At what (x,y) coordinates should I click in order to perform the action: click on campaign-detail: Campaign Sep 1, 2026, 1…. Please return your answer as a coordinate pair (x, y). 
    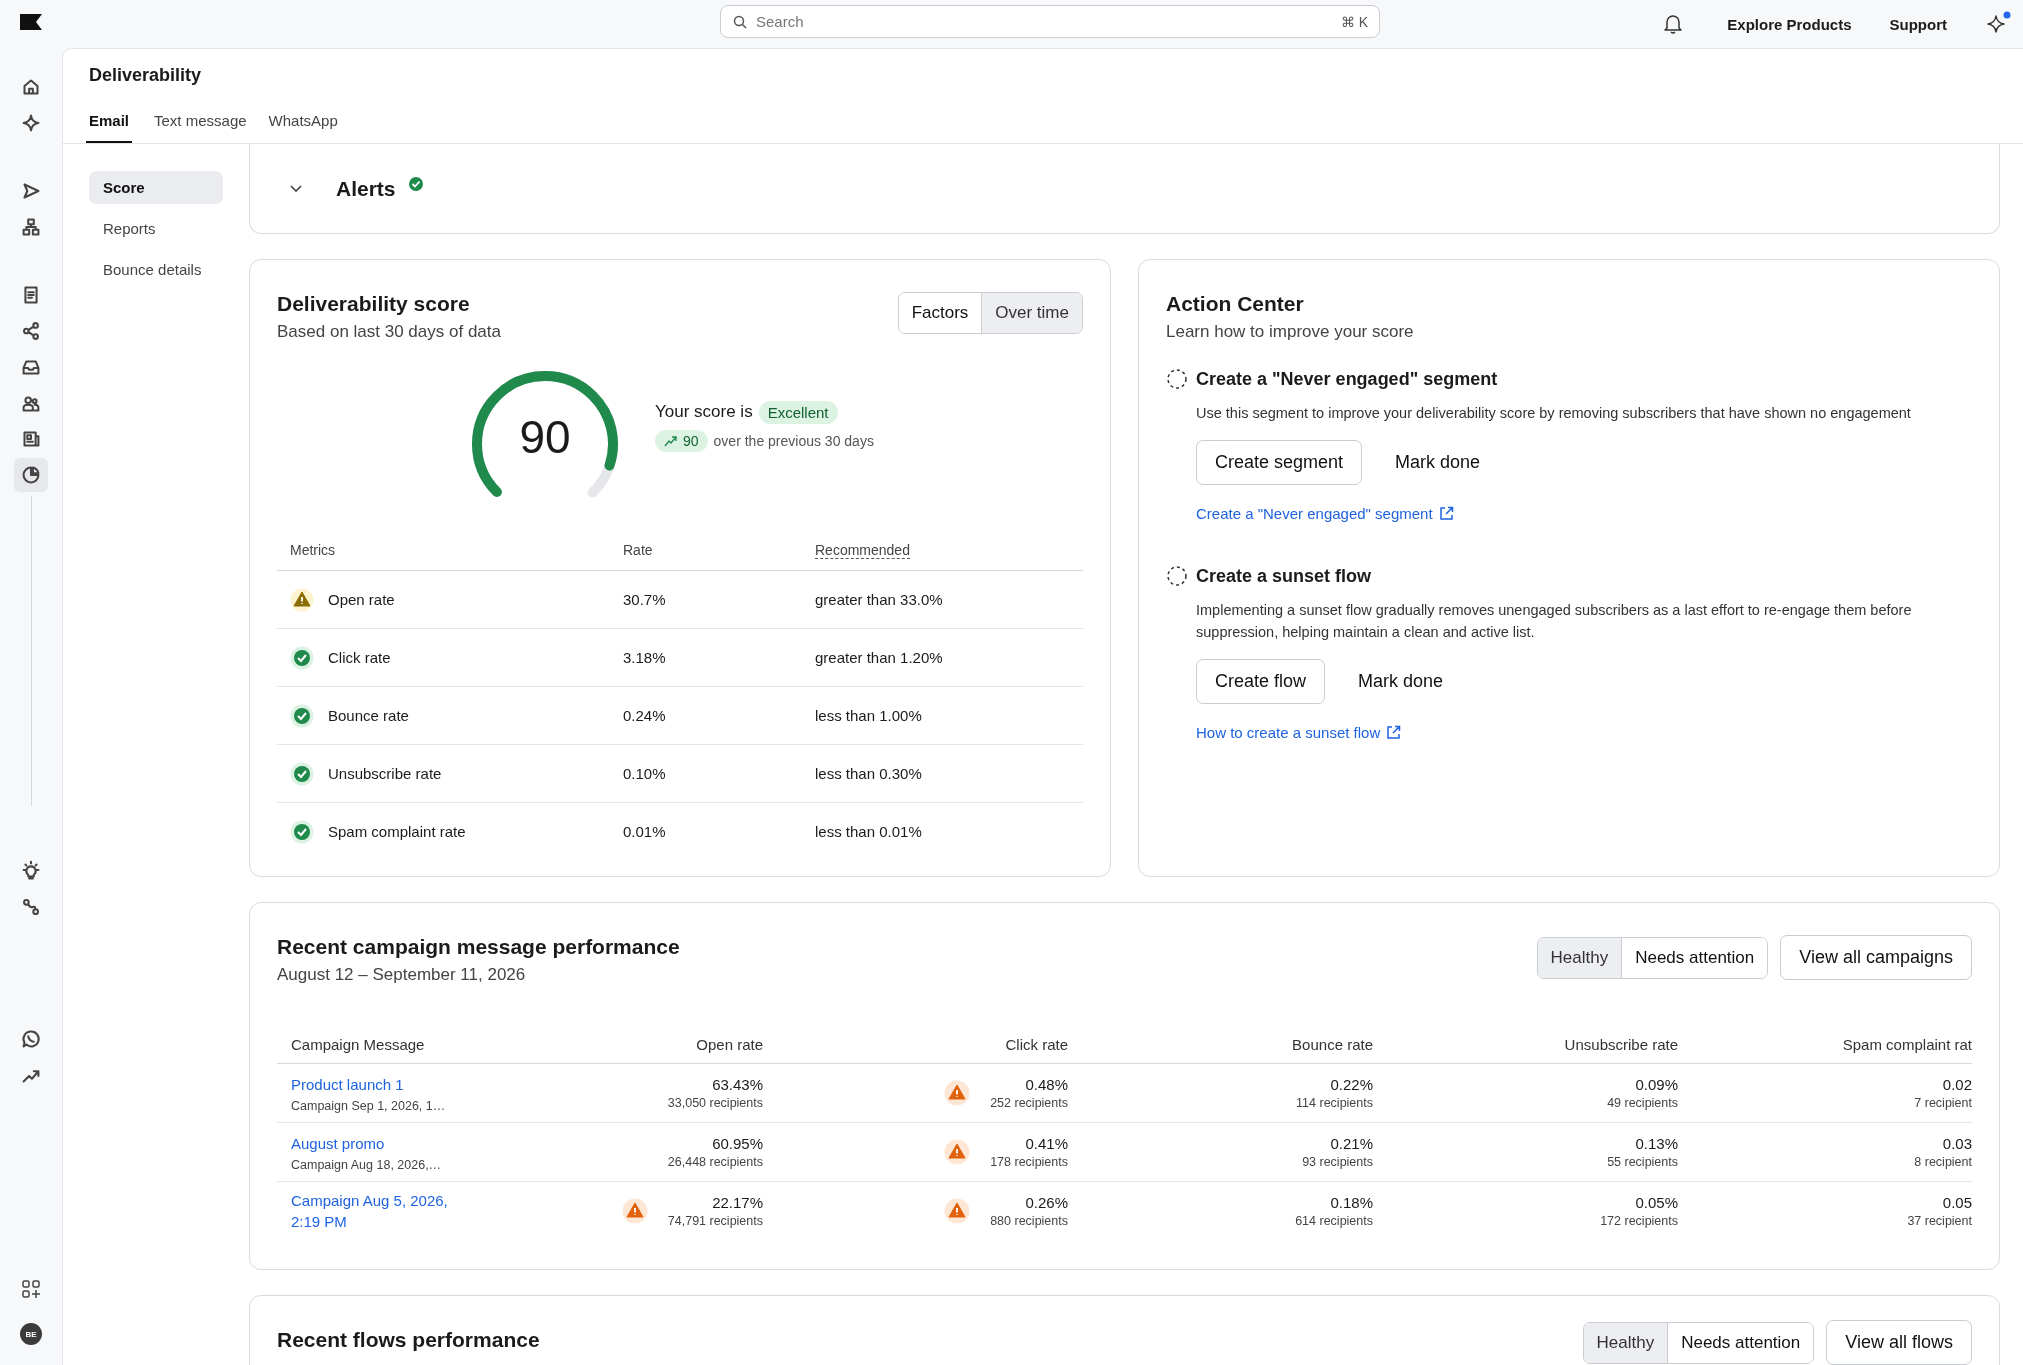
    Looking at the image, I should click on (369, 1105).